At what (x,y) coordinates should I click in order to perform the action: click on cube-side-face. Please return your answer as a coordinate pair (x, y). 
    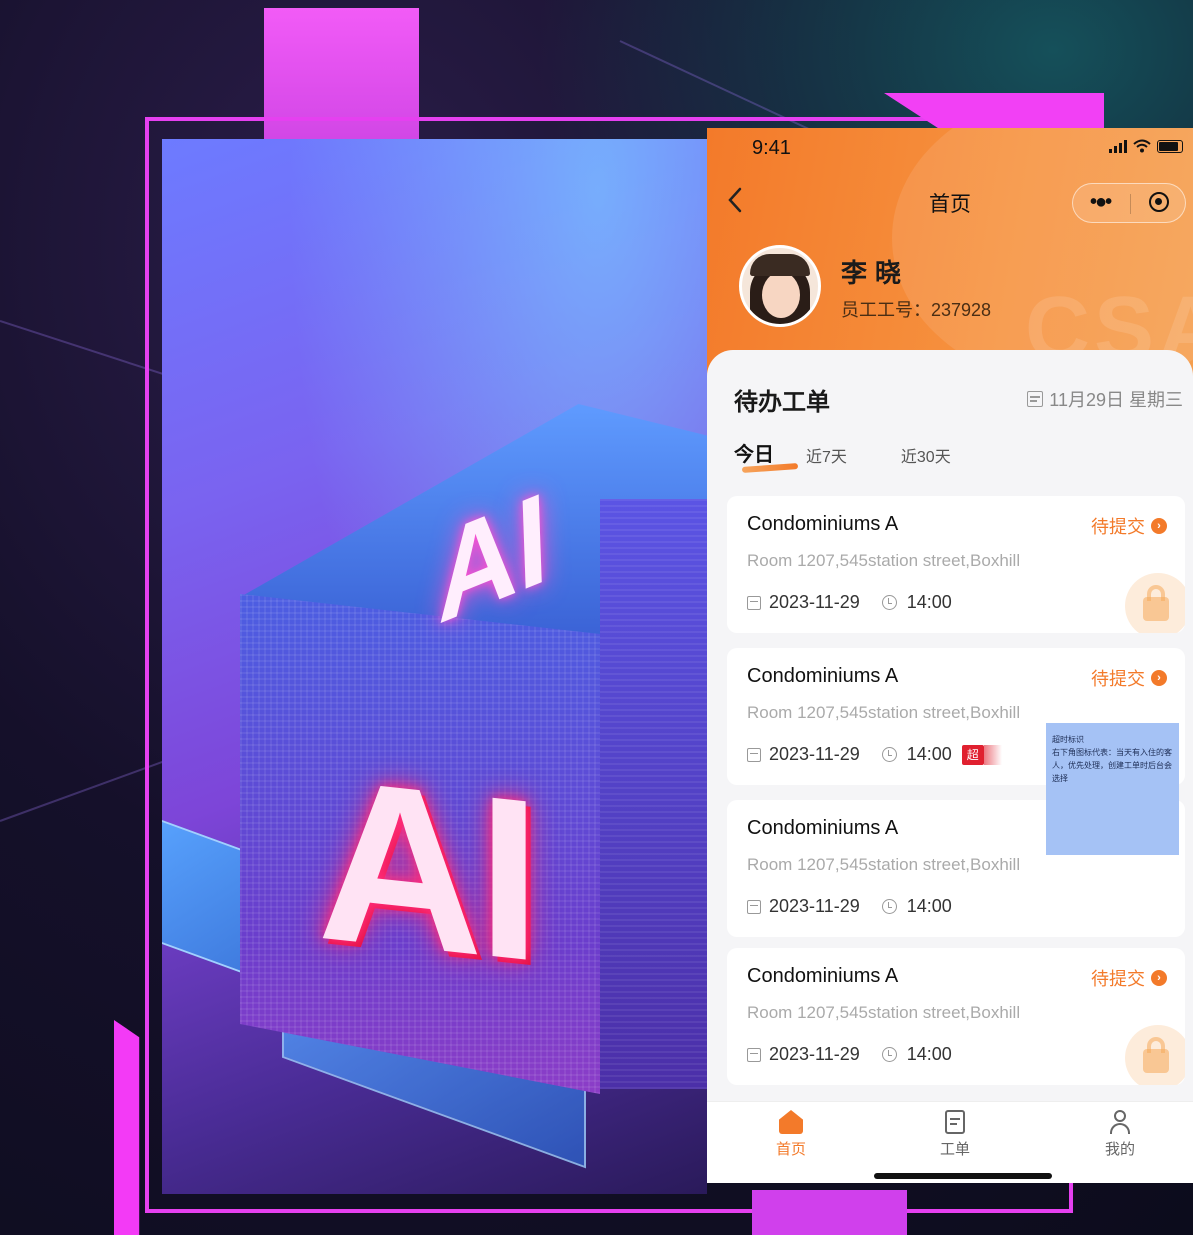
    Looking at the image, I should click on (653, 794).